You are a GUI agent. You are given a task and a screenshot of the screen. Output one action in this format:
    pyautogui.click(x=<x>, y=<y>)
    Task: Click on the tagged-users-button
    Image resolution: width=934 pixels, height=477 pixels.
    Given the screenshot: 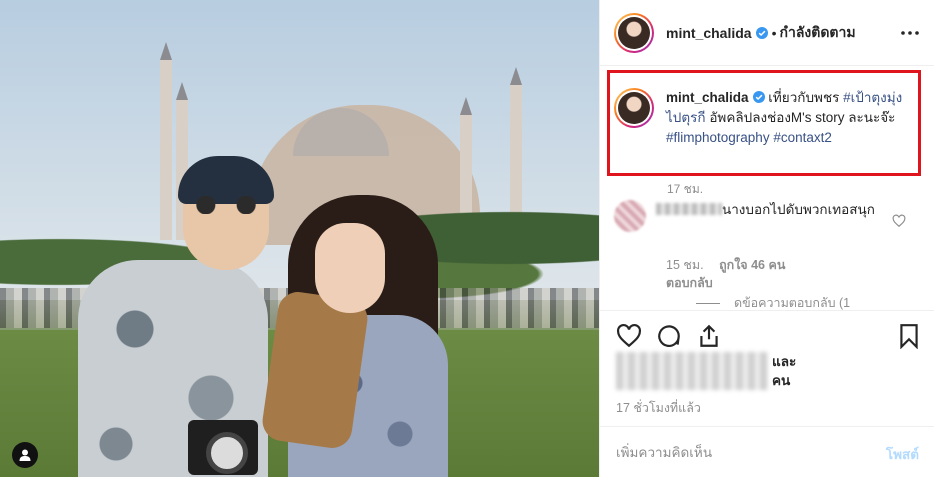 What is the action you would take?
    pyautogui.click(x=25, y=455)
    